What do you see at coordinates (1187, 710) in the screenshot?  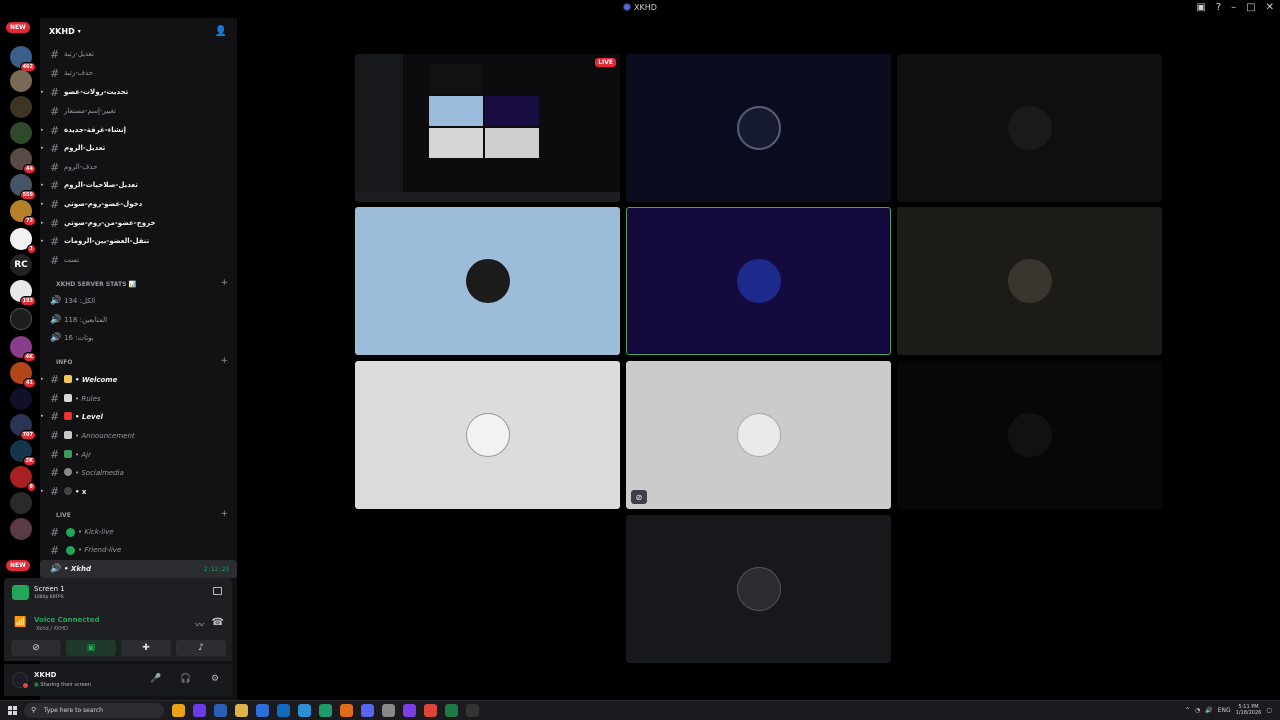 I see `chevron-up-icon: ^` at bounding box center [1187, 710].